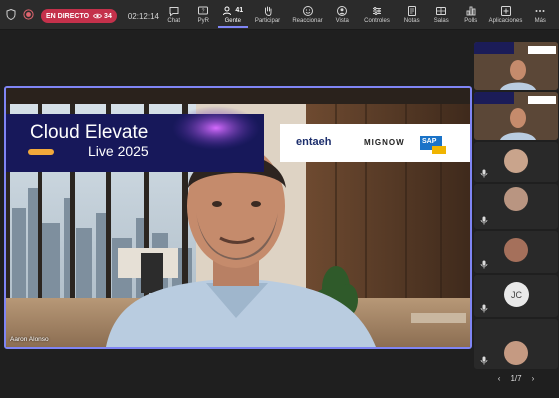 Image resolution: width=559 pixels, height=398 pixels. Describe the element at coordinates (342, 21) in the screenshot. I see `view-label: Vista` at that location.